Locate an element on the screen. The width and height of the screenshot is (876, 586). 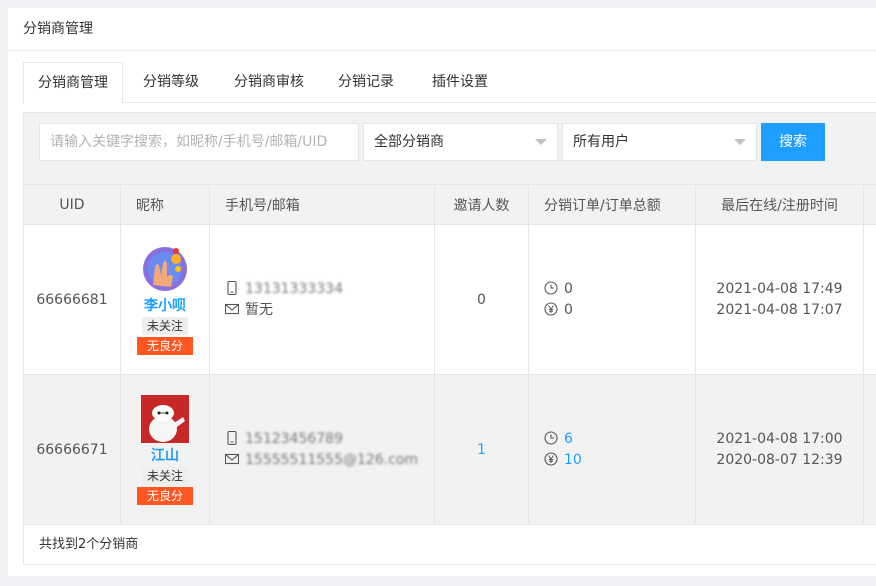
tab-distributor-review: 分销商审核 is located at coordinates (269, 82).